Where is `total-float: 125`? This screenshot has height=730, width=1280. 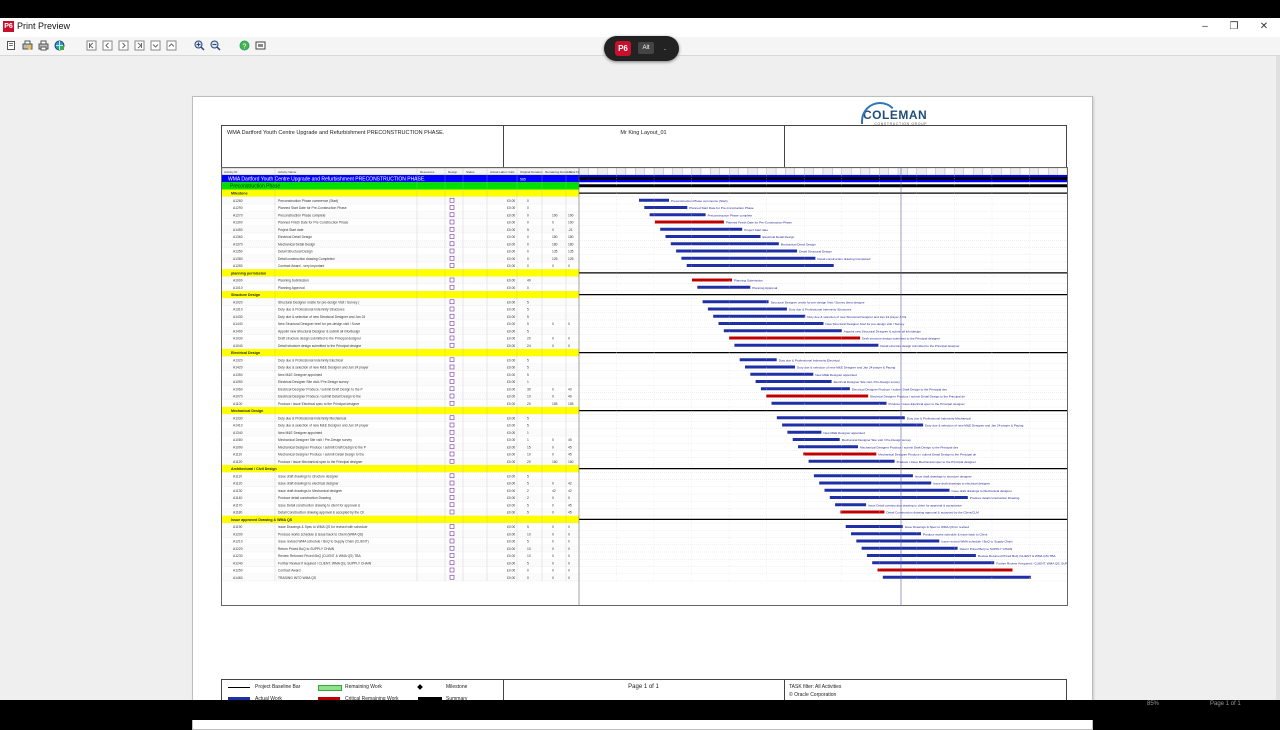 total-float: 125 is located at coordinates (571, 259).